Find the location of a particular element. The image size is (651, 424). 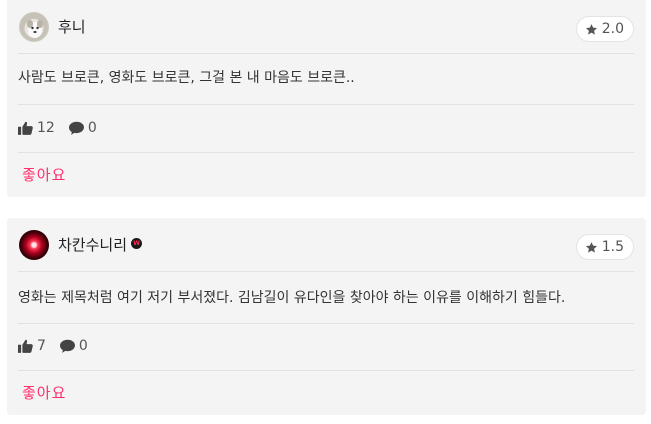

review-header: 후니 2.0 is located at coordinates (326, 27).